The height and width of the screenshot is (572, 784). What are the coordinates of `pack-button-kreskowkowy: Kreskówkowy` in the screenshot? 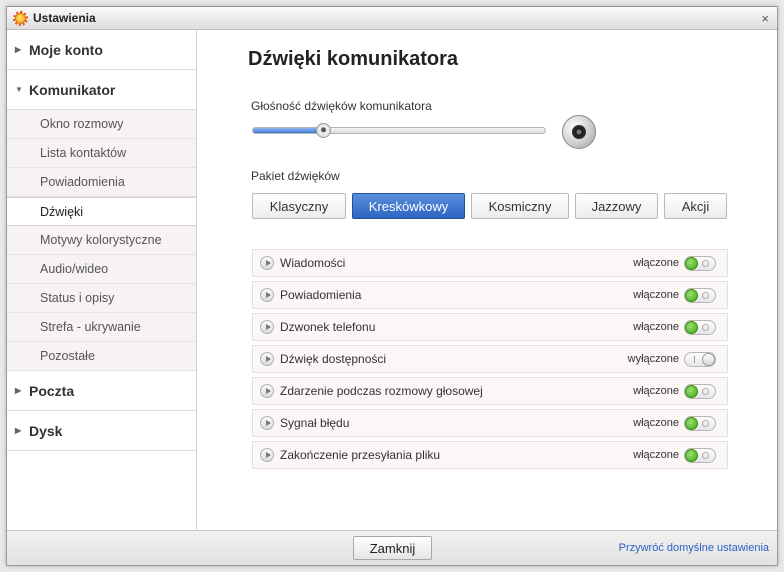 It's located at (408, 206).